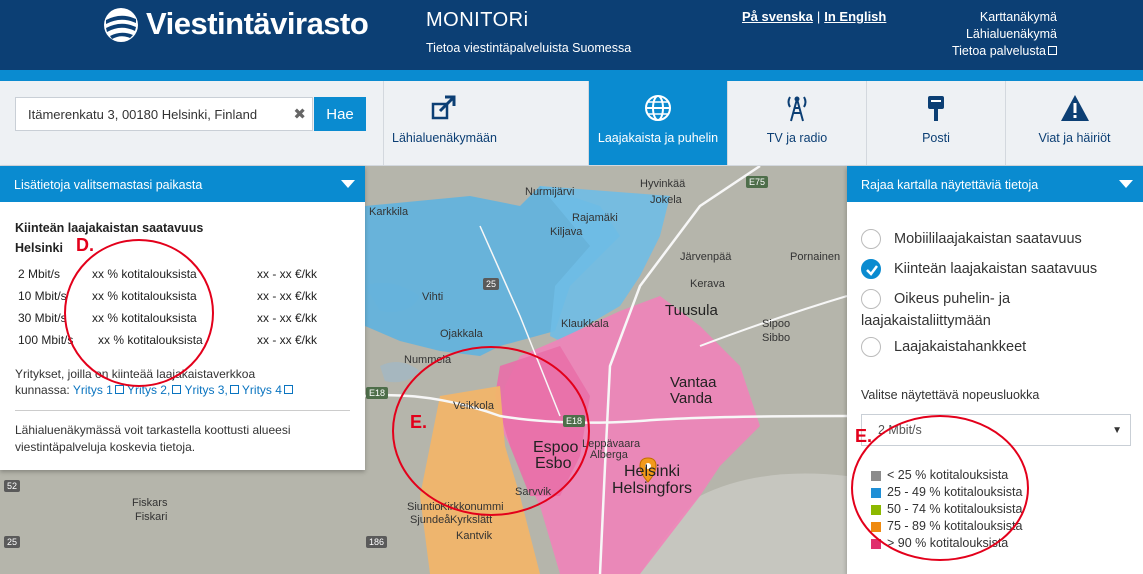 Image resolution: width=1143 pixels, height=574 pixels. I want to click on map-place-label: Vanda, so click(691, 398).